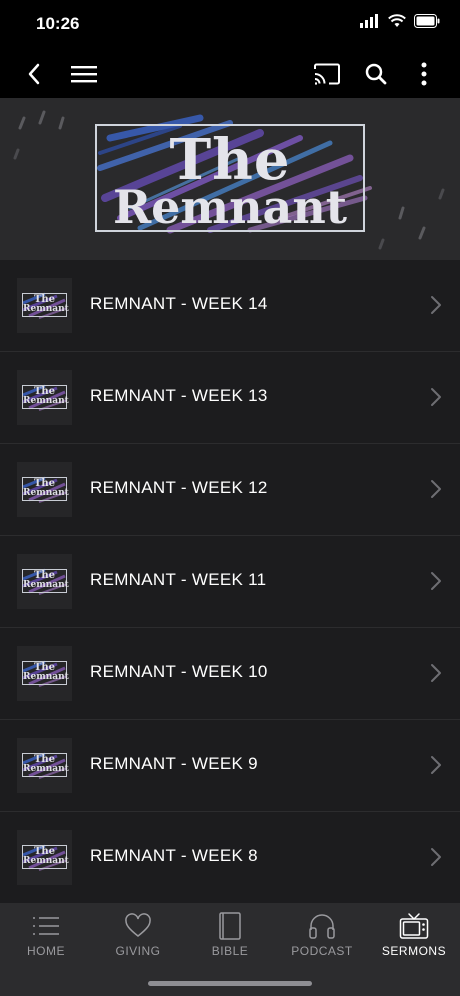 Image resolution: width=460 pixels, height=996 pixels. Describe the element at coordinates (414, 951) in the screenshot. I see `tab-label: SERMONS` at that location.